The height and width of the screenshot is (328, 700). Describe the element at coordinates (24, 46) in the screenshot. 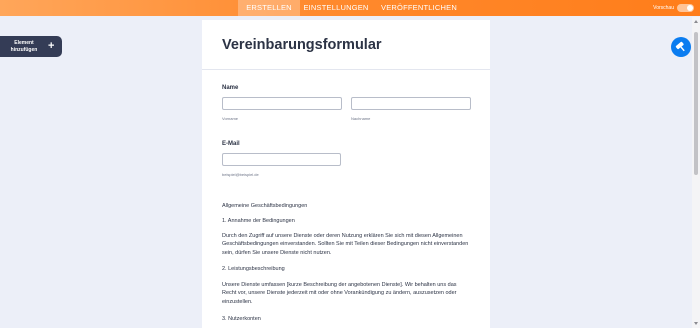

I see `add-element-label: Element hinzufügen` at that location.